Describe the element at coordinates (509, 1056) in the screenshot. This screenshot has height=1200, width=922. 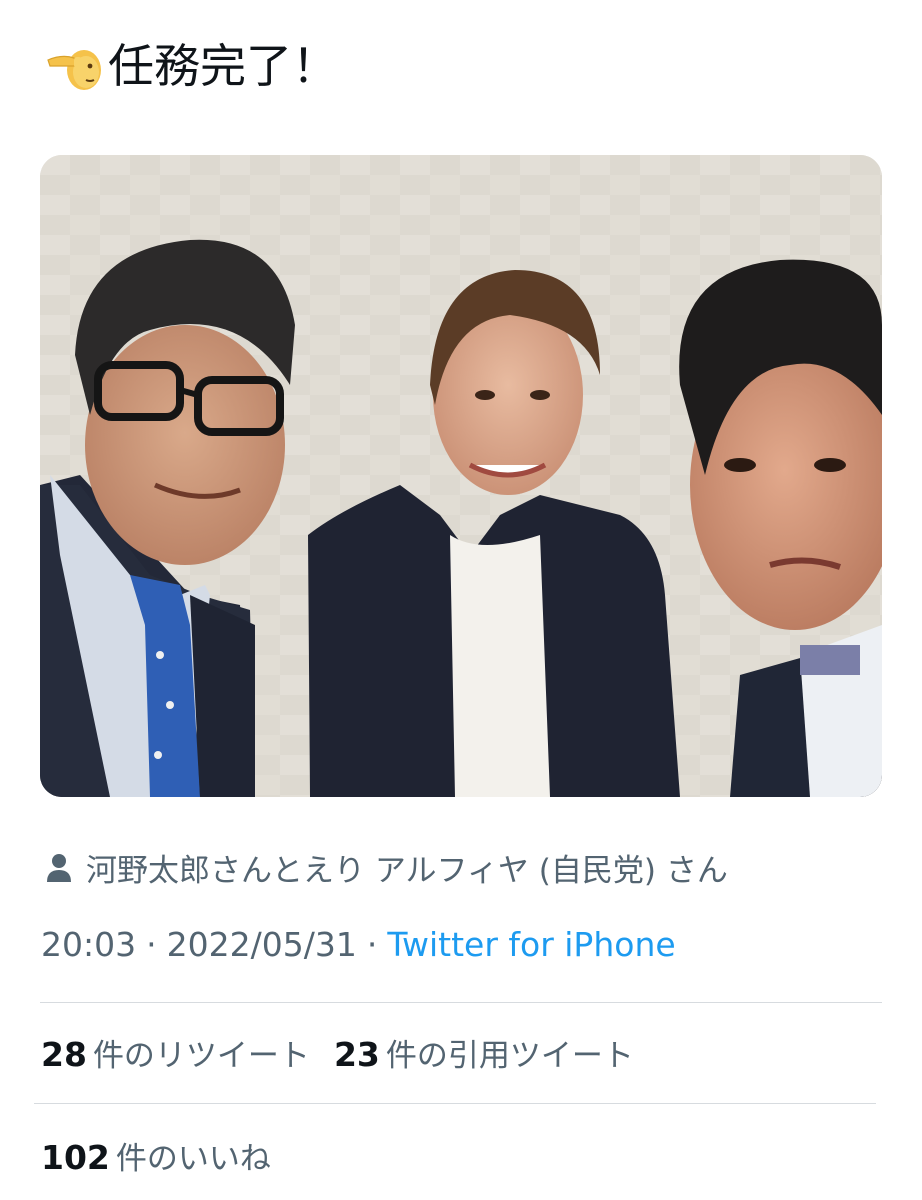
I see `quote-tweets-label: 件の引用ツイート` at that location.